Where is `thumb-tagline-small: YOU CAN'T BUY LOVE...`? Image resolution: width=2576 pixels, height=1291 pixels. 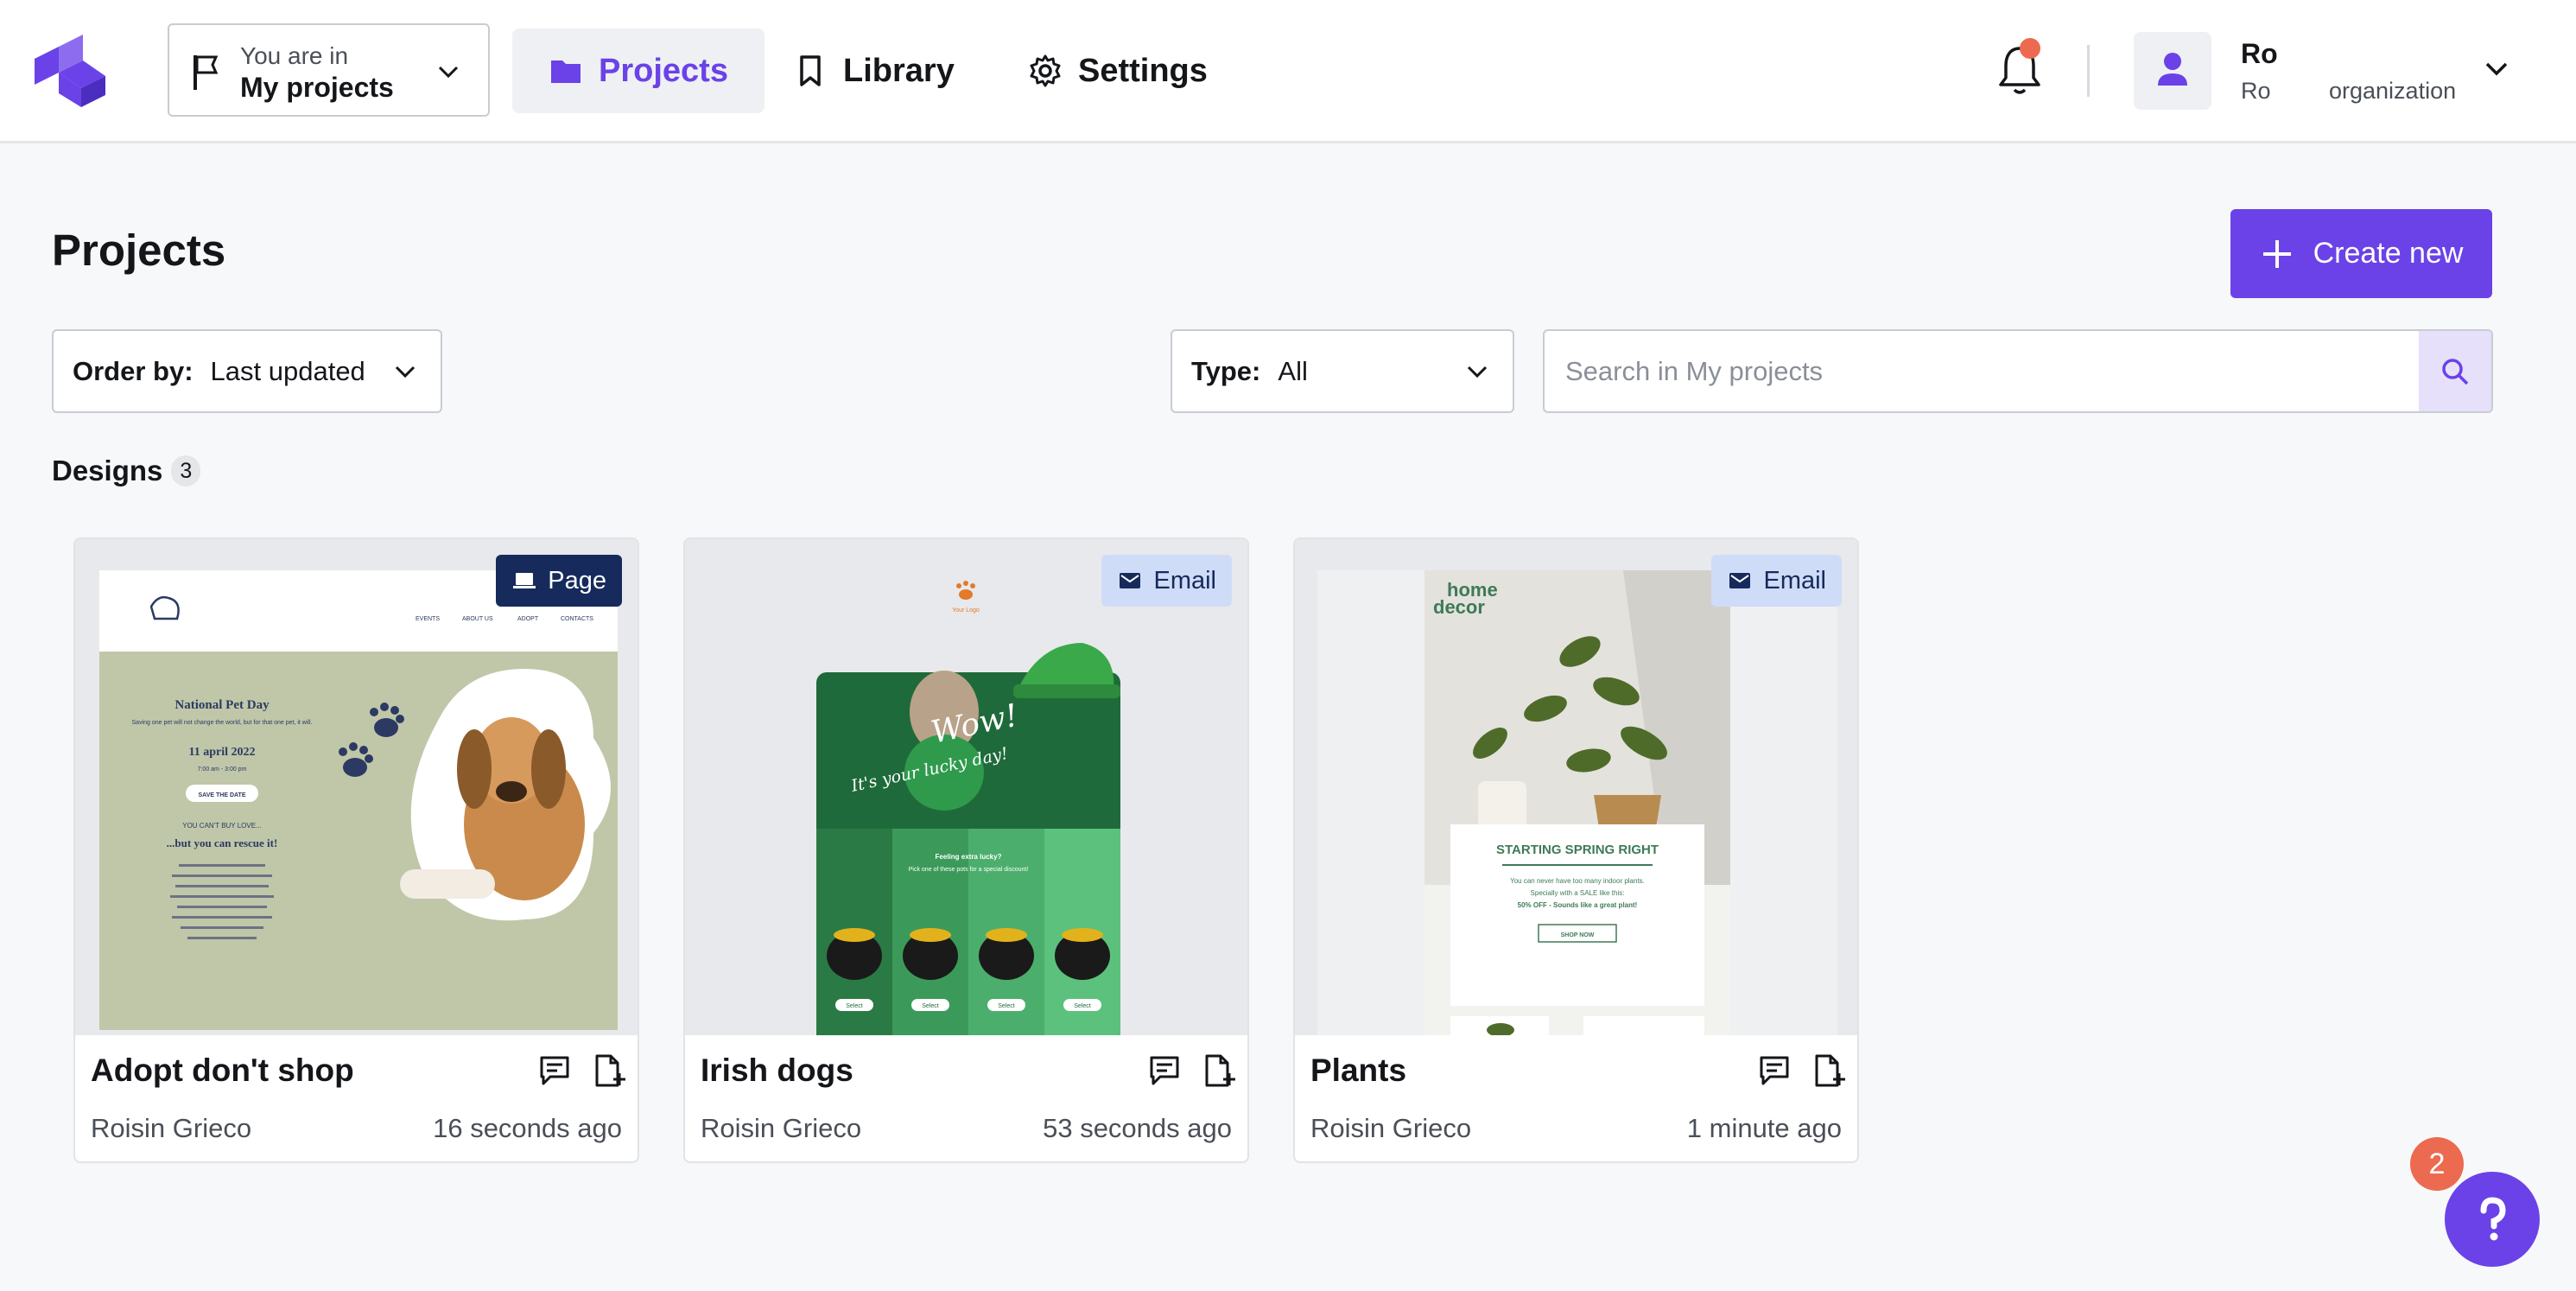 thumb-tagline-small: YOU CAN'T BUY LOVE... is located at coordinates (221, 826).